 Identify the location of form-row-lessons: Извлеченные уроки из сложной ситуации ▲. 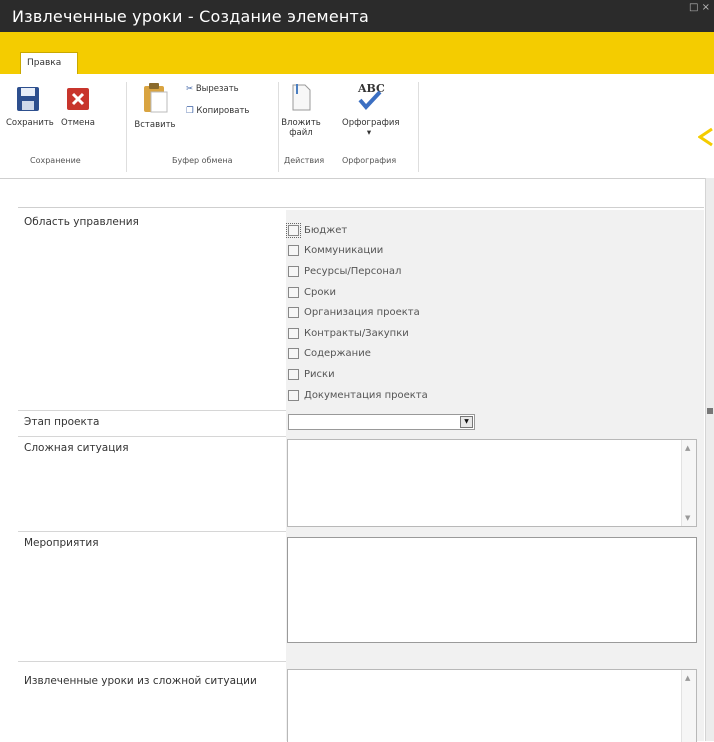
(361, 701).